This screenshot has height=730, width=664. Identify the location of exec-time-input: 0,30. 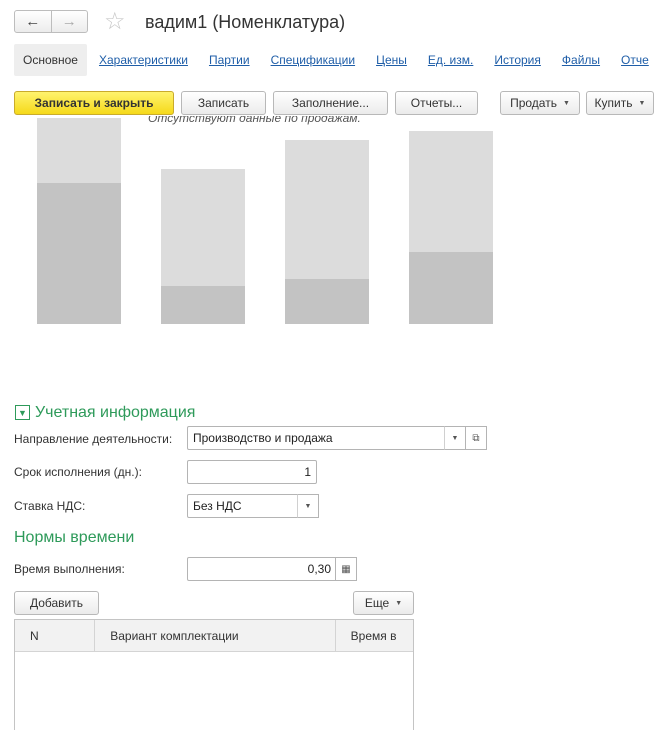
(262, 569).